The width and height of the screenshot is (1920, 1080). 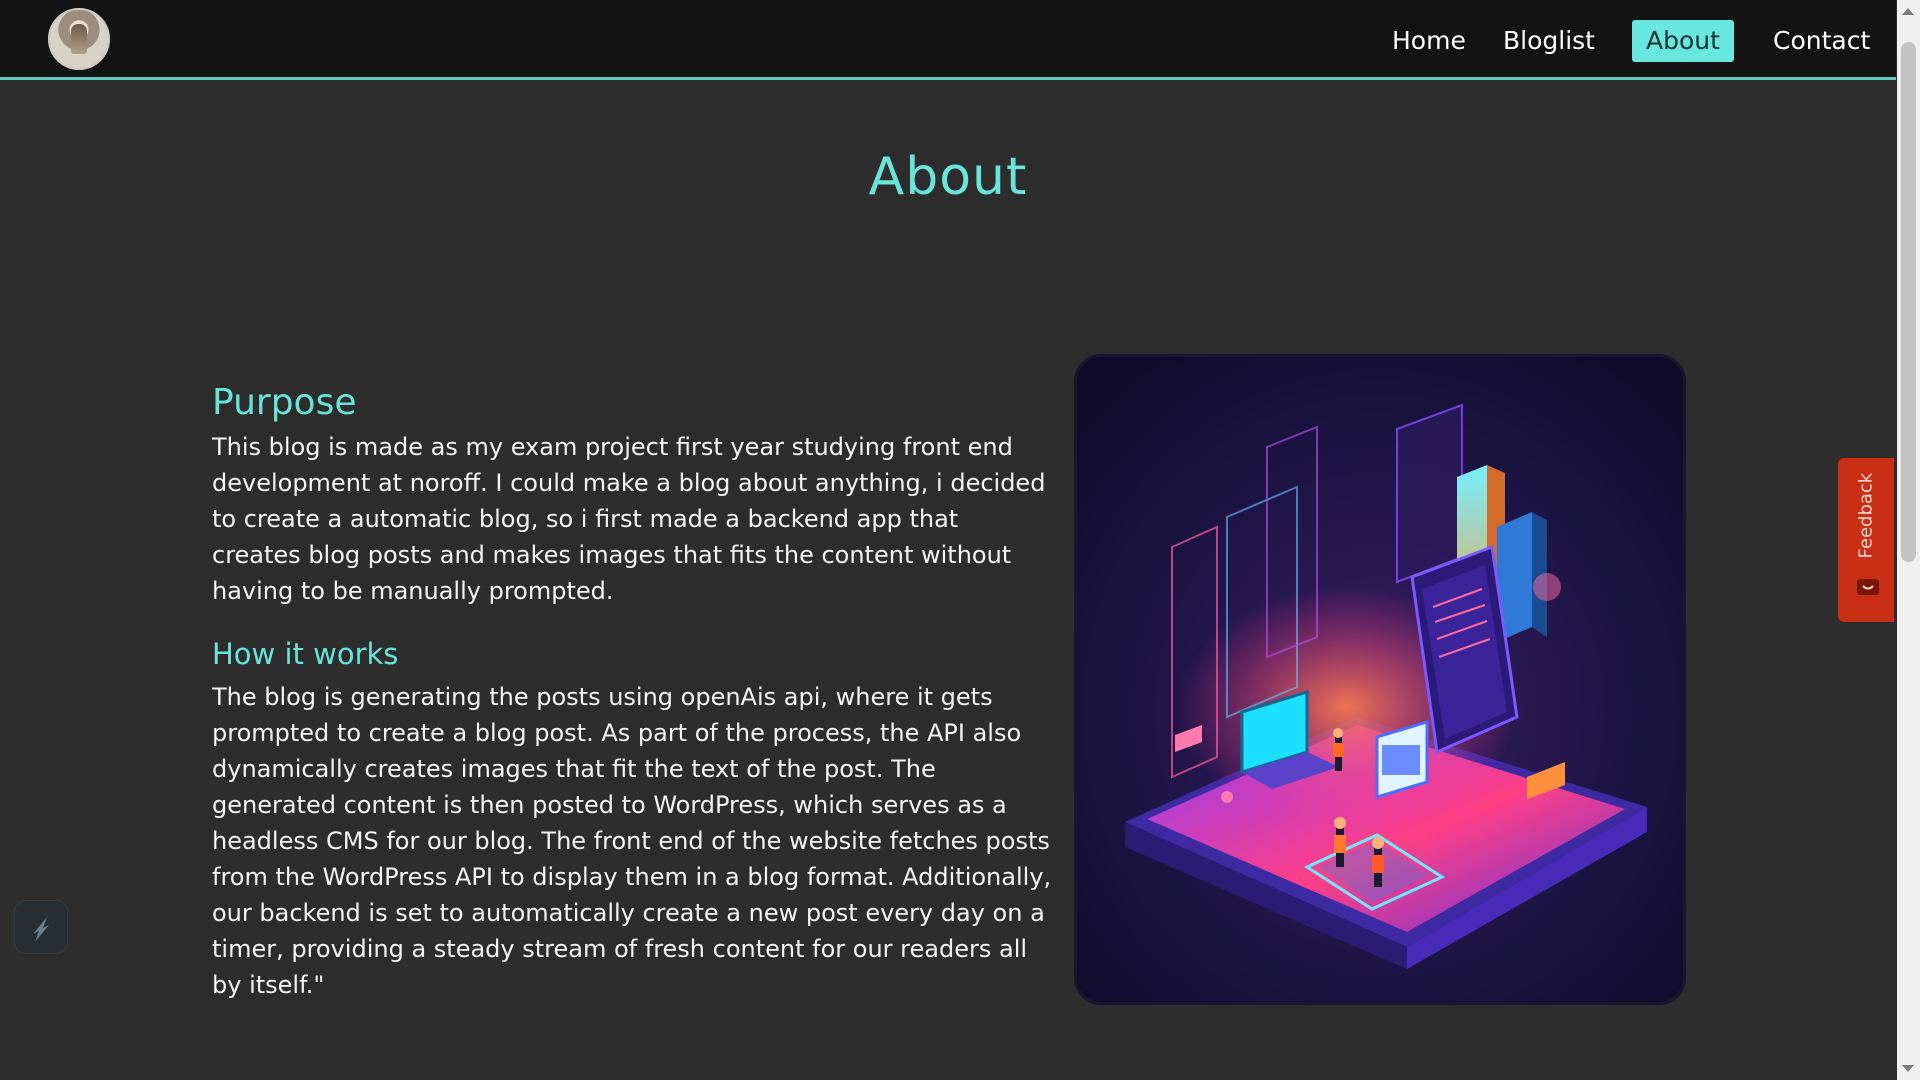 I want to click on how-it-works-heading: How it works, so click(x=305, y=654).